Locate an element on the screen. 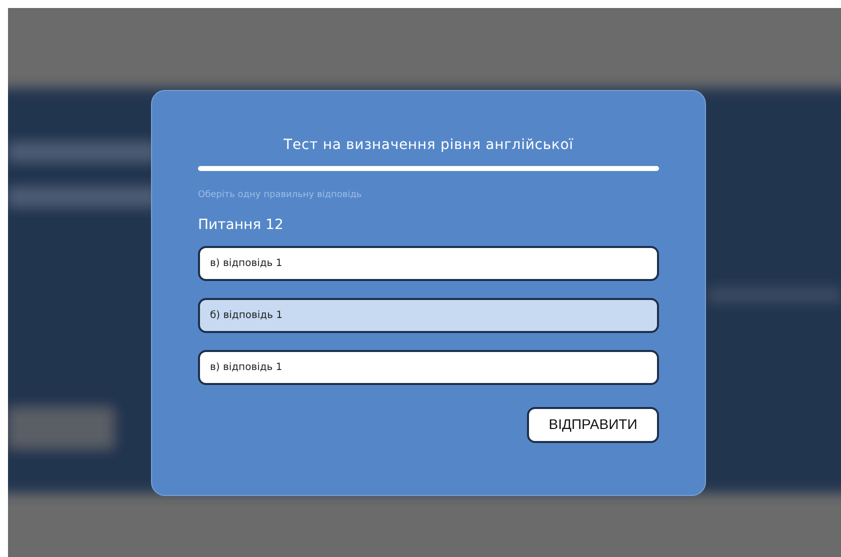 The width and height of the screenshot is (841, 557). submit-button: ВІДПРАВИТИ is located at coordinates (593, 424).